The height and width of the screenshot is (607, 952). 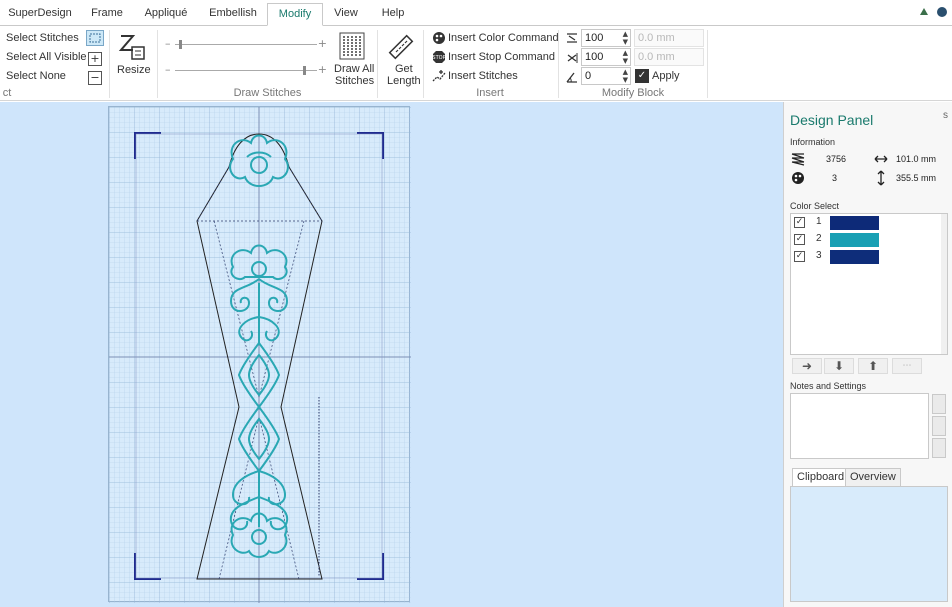 What do you see at coordinates (233, 14) in the screenshot?
I see `tab-embellish: Embellish` at bounding box center [233, 14].